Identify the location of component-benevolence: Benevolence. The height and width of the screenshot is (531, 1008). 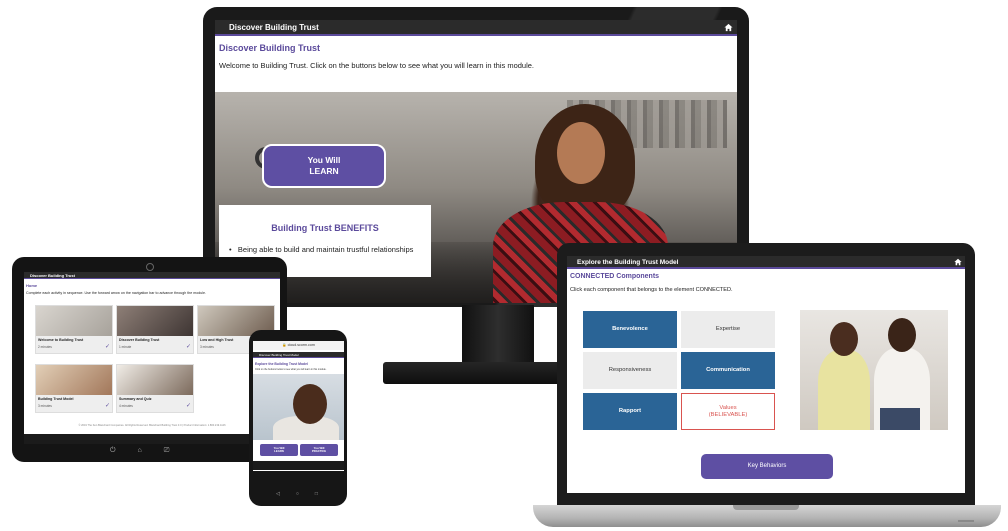
(630, 329).